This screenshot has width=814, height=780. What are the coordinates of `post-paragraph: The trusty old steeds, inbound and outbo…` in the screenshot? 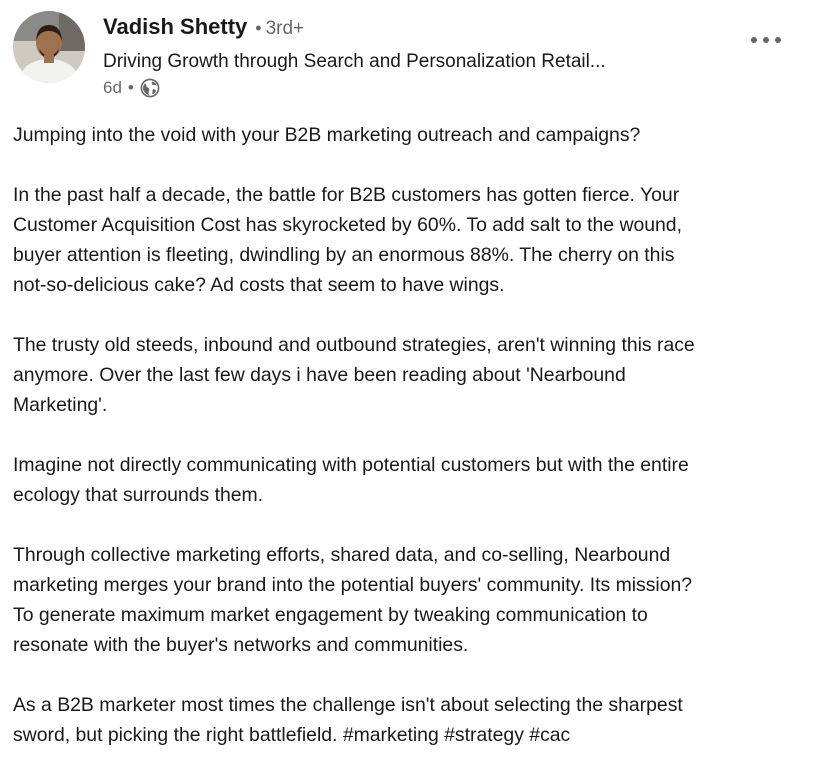 It's located at (408, 375).